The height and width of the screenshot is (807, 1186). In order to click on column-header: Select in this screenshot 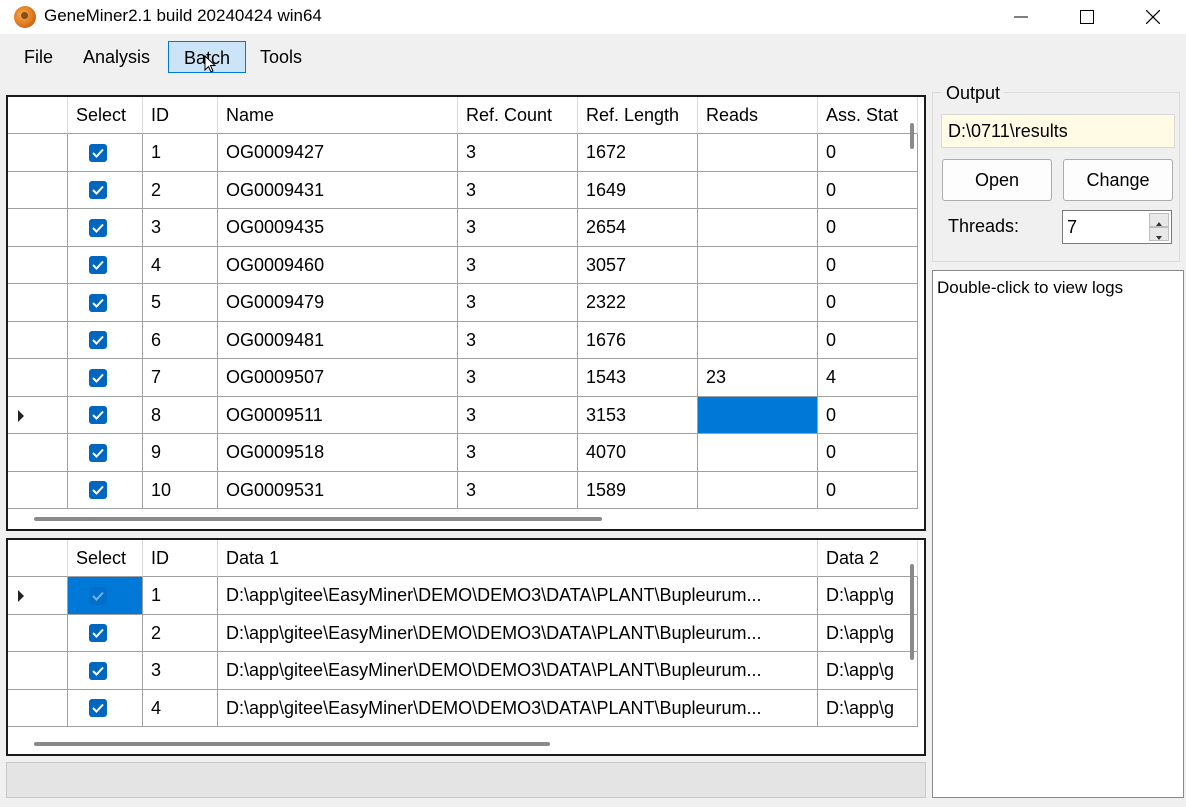, I will do `click(105, 558)`.